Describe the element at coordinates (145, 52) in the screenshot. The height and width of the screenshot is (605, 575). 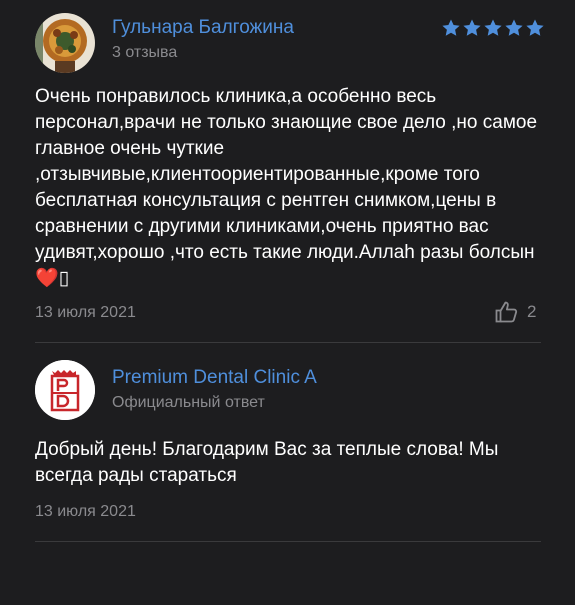
I see `author-review-count: 3 отзыва` at that location.